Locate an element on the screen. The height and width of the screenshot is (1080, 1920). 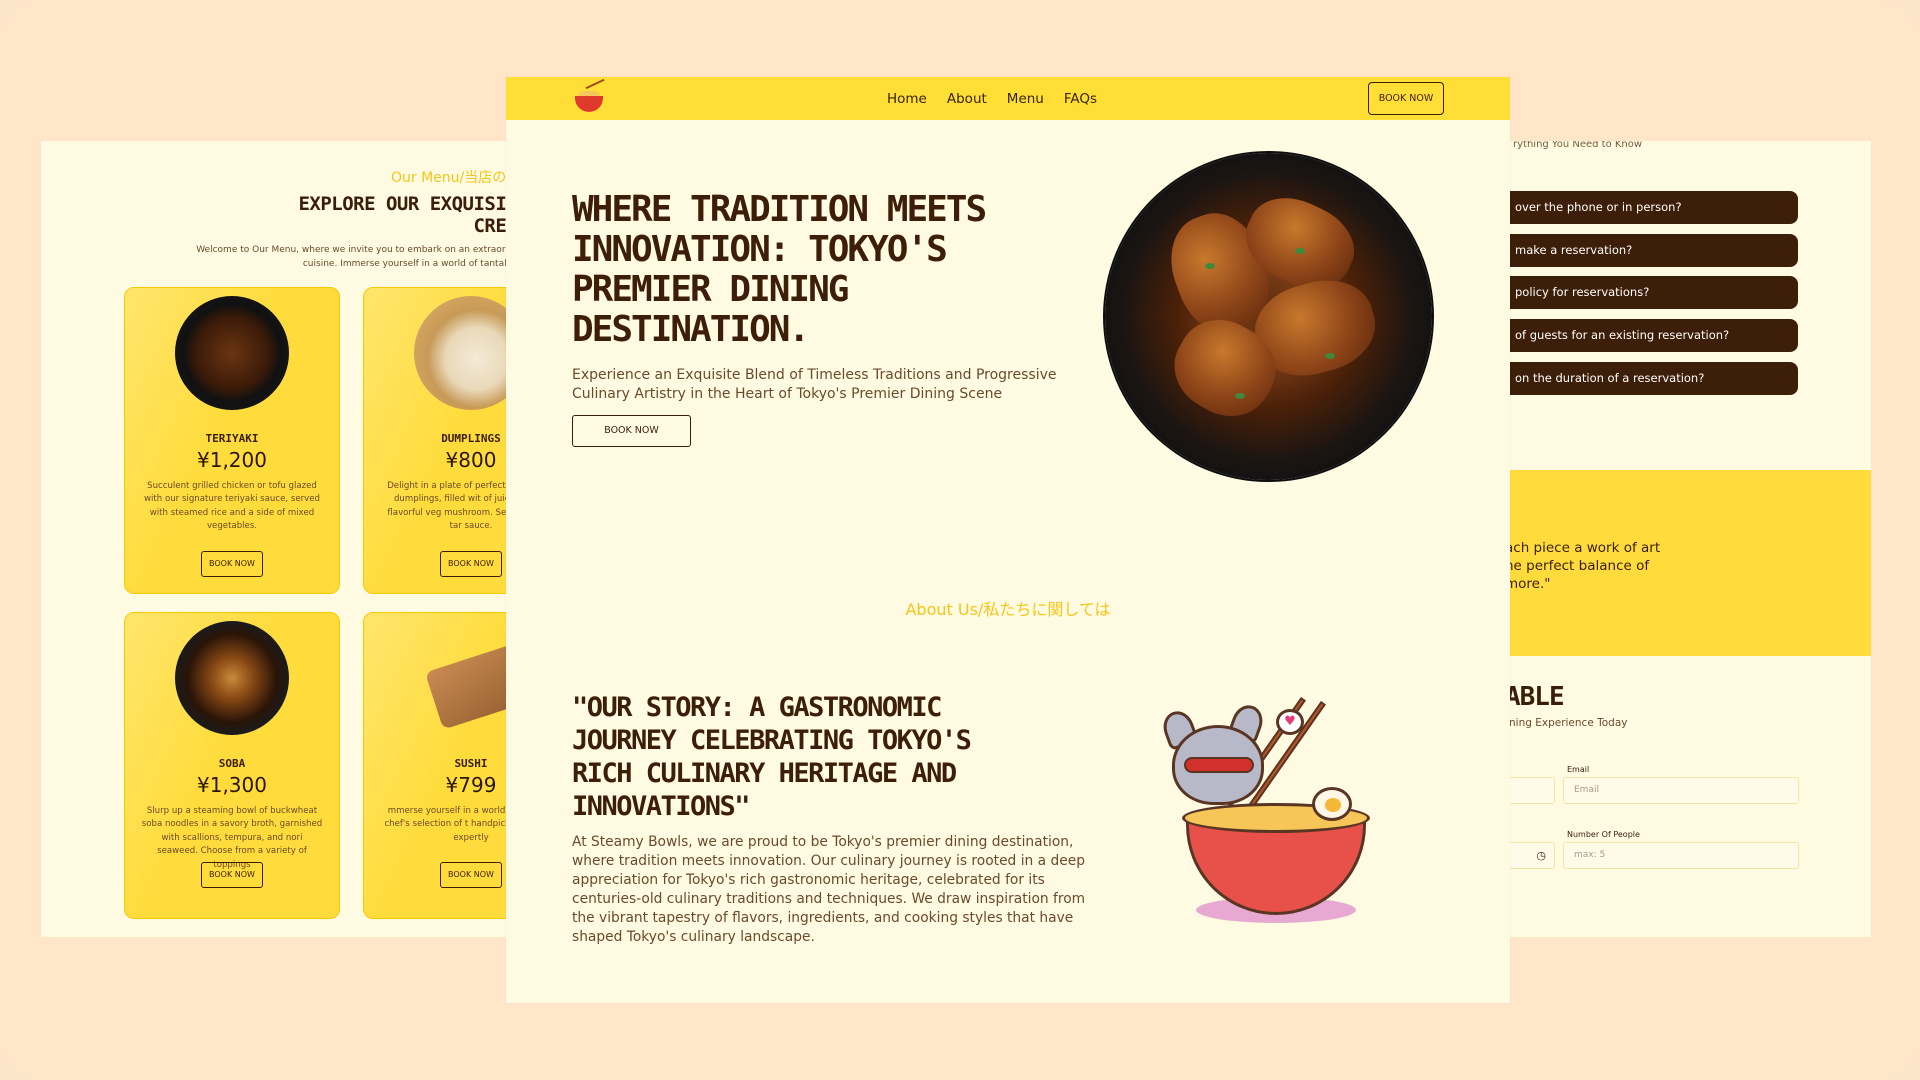
people-label: Number Of People is located at coordinates (1603, 834).